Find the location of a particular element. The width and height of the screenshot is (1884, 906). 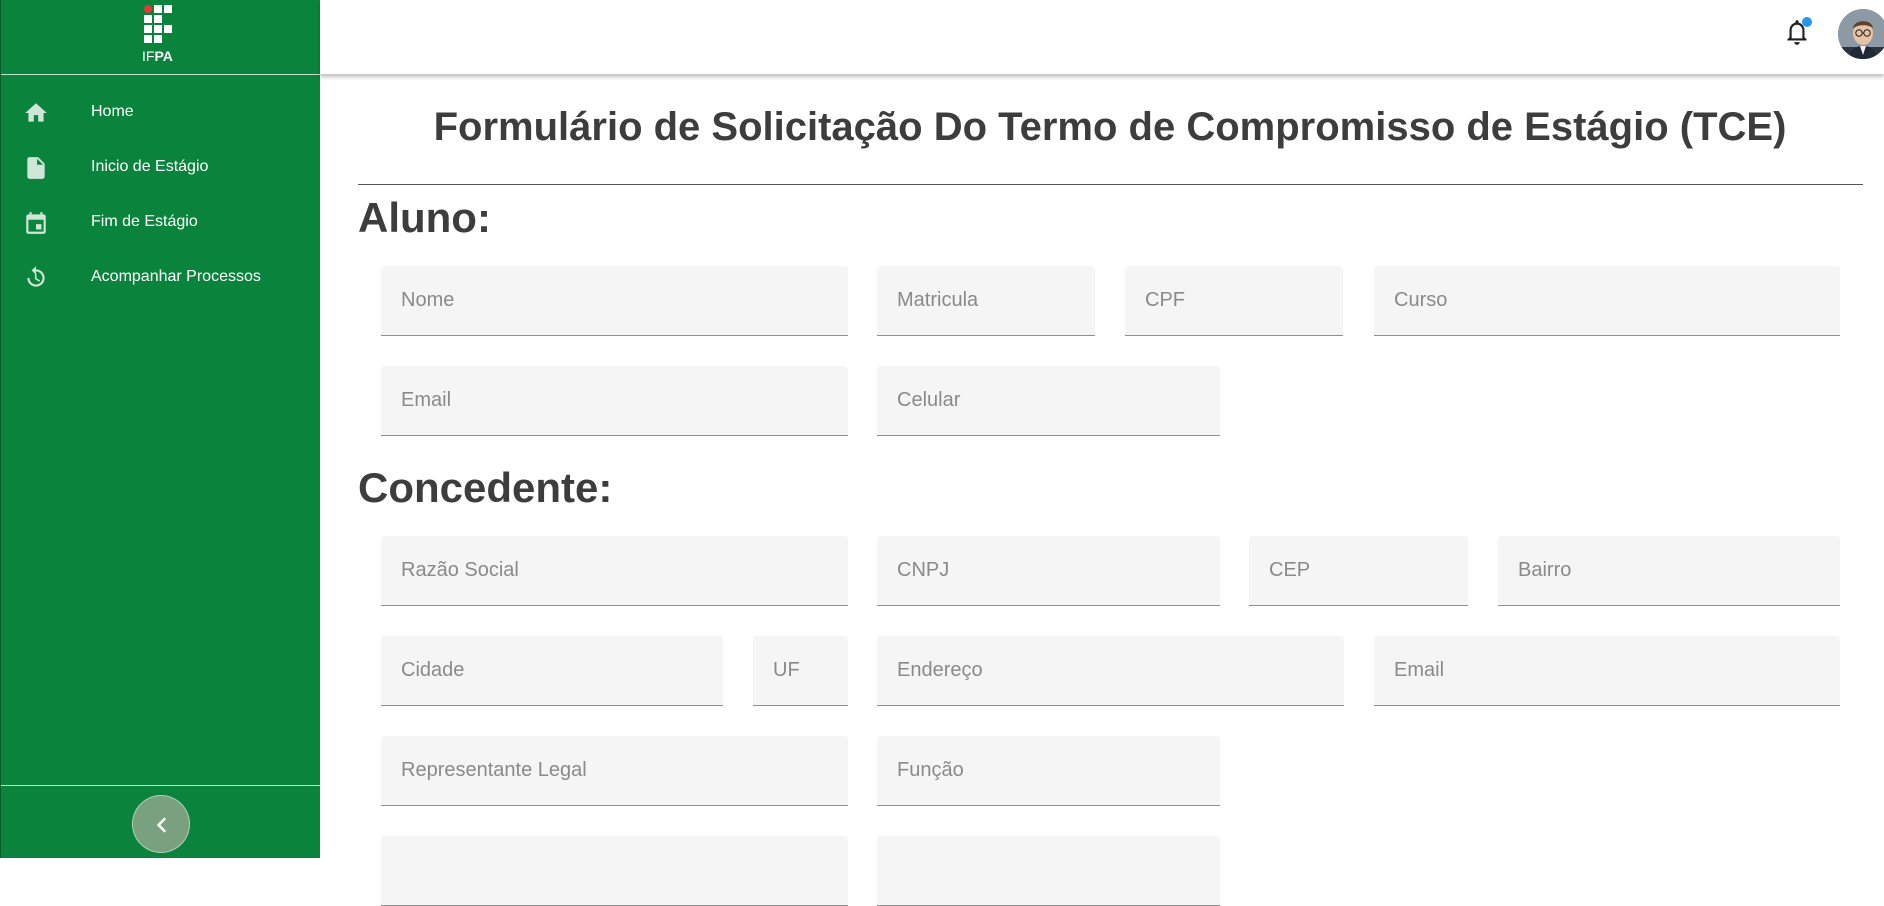

top-bar is located at coordinates (1102, 37).